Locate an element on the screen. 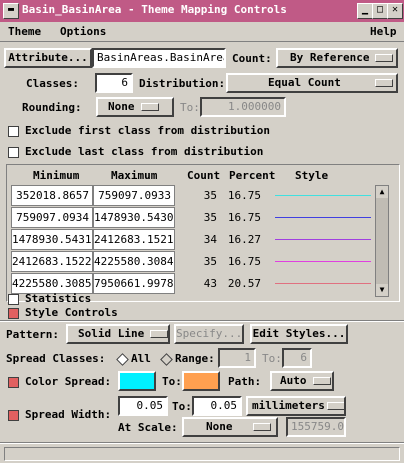 The width and height of the screenshot is (404, 463). menu-theme: Theme is located at coordinates (24, 31).